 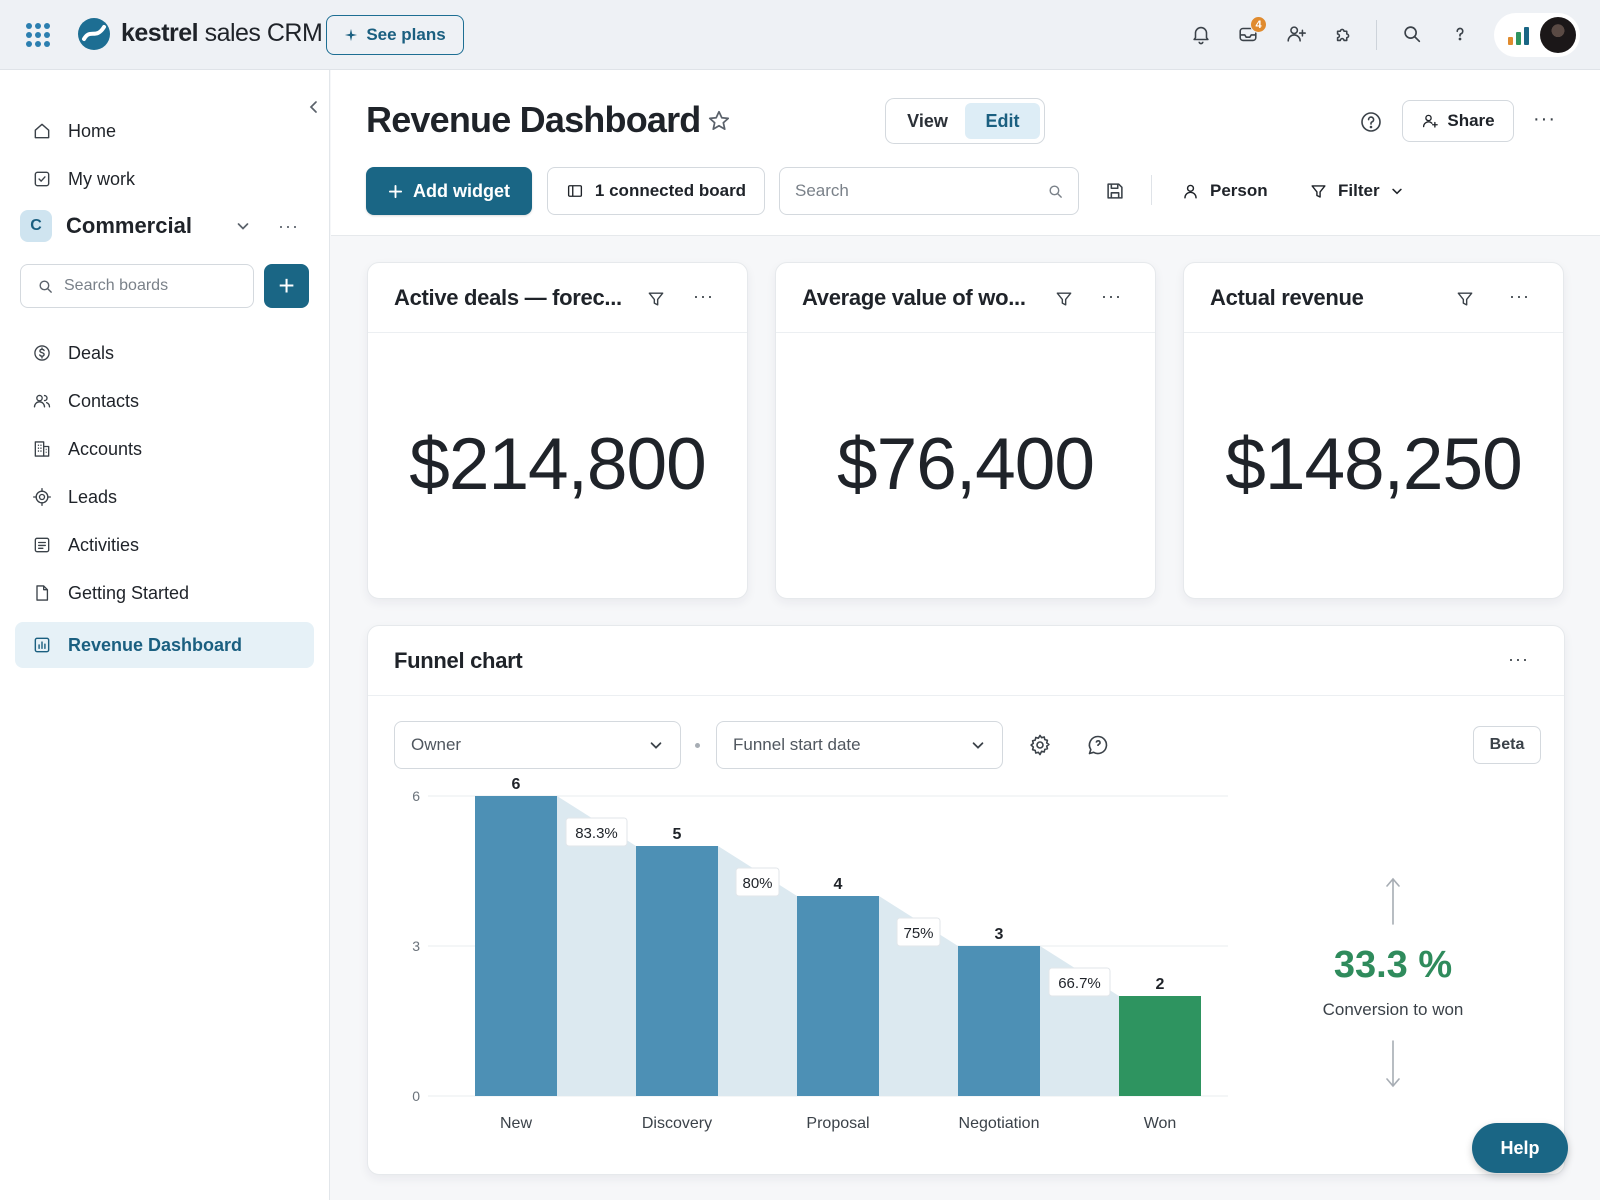 What do you see at coordinates (1373, 464) in the screenshot?
I see `widget-value: $148,250` at bounding box center [1373, 464].